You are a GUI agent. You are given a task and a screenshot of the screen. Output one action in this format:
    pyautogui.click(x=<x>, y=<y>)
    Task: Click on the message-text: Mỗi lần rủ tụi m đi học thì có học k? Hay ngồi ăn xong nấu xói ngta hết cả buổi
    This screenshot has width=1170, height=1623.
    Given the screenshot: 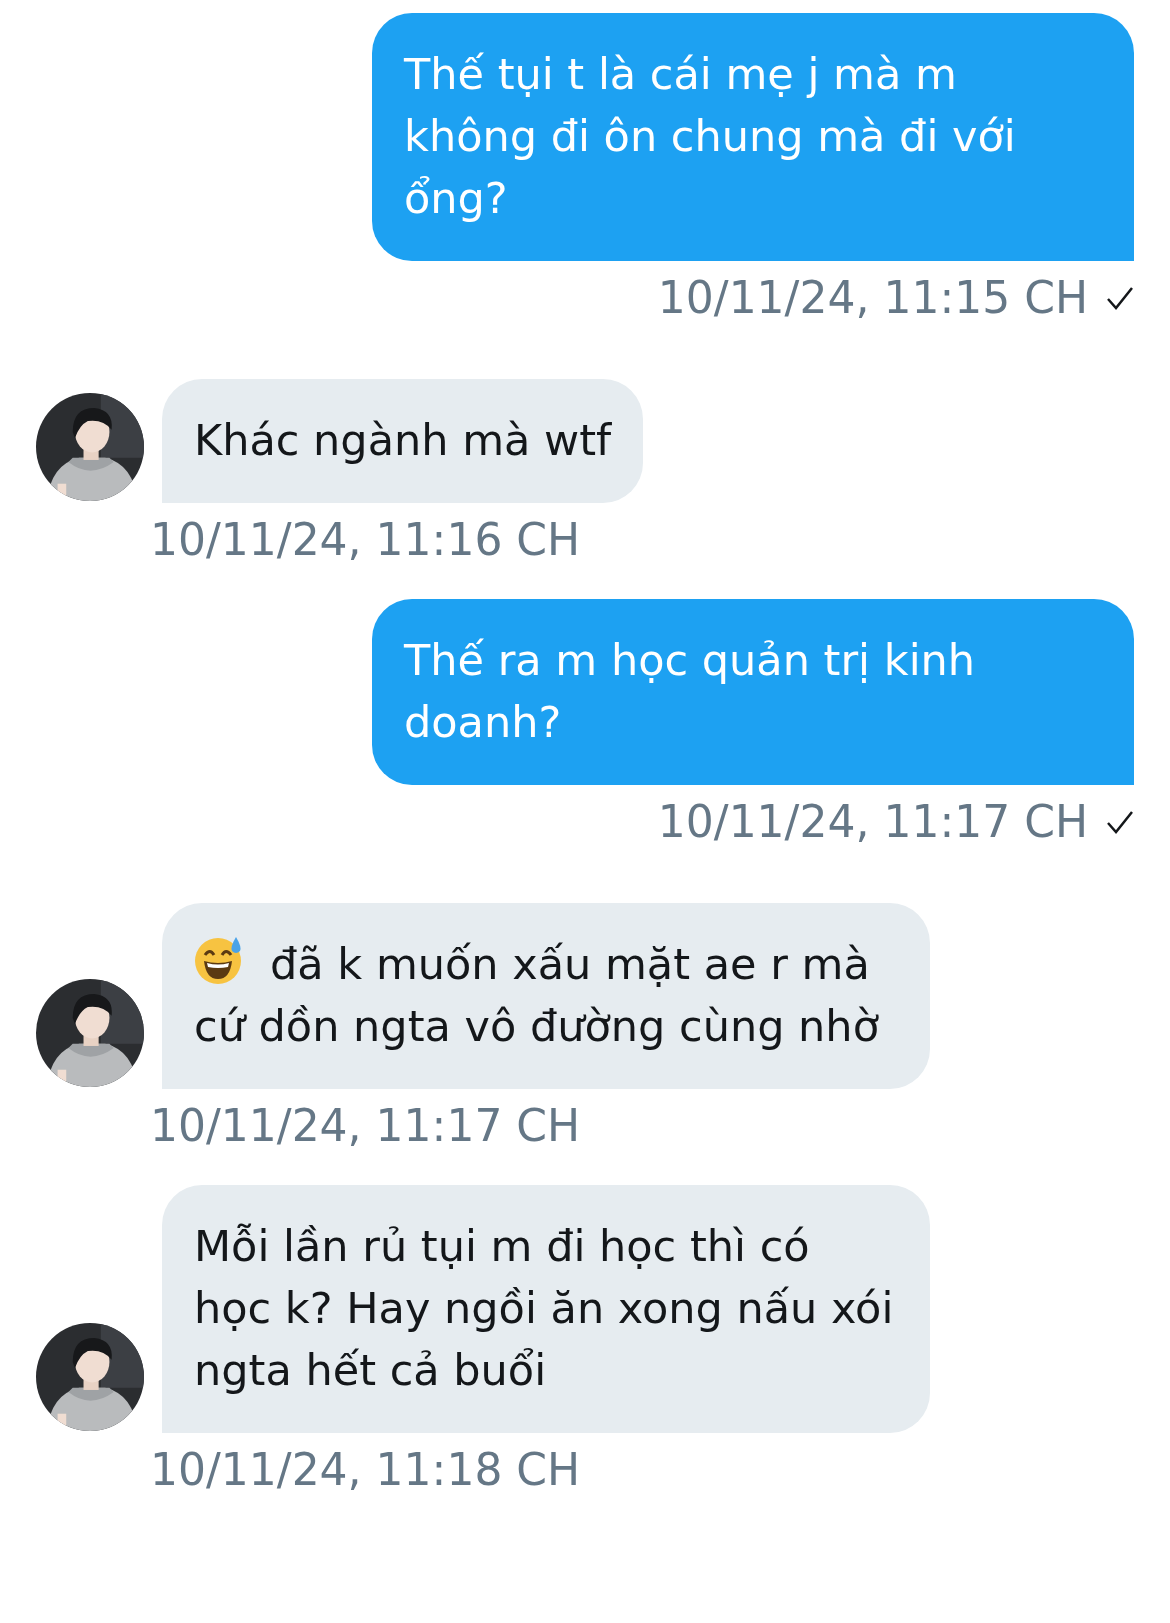 What is the action you would take?
    pyautogui.click(x=544, y=1308)
    